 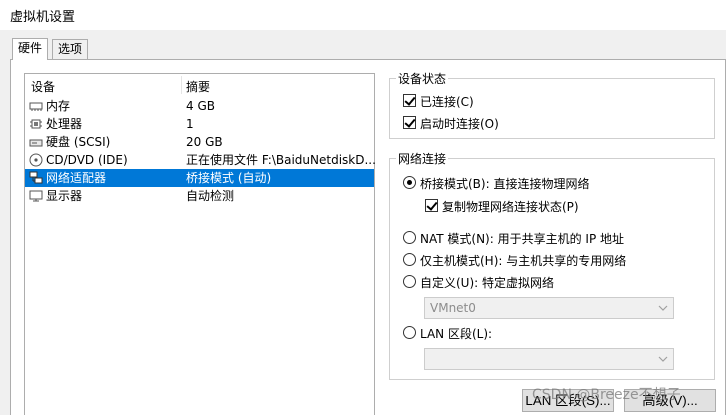 I want to click on custom-network-value: VMnet0, so click(x=453, y=308).